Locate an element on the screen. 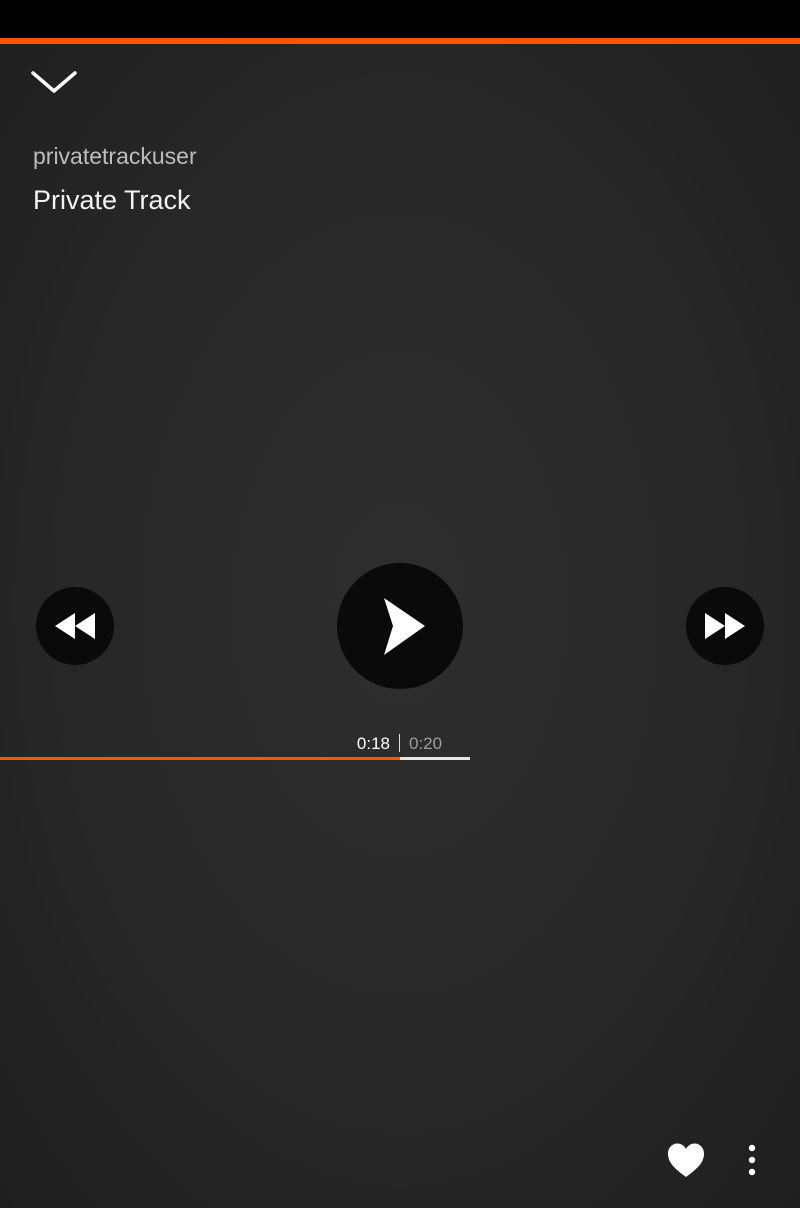  fast-forward-icon is located at coordinates (725, 626).